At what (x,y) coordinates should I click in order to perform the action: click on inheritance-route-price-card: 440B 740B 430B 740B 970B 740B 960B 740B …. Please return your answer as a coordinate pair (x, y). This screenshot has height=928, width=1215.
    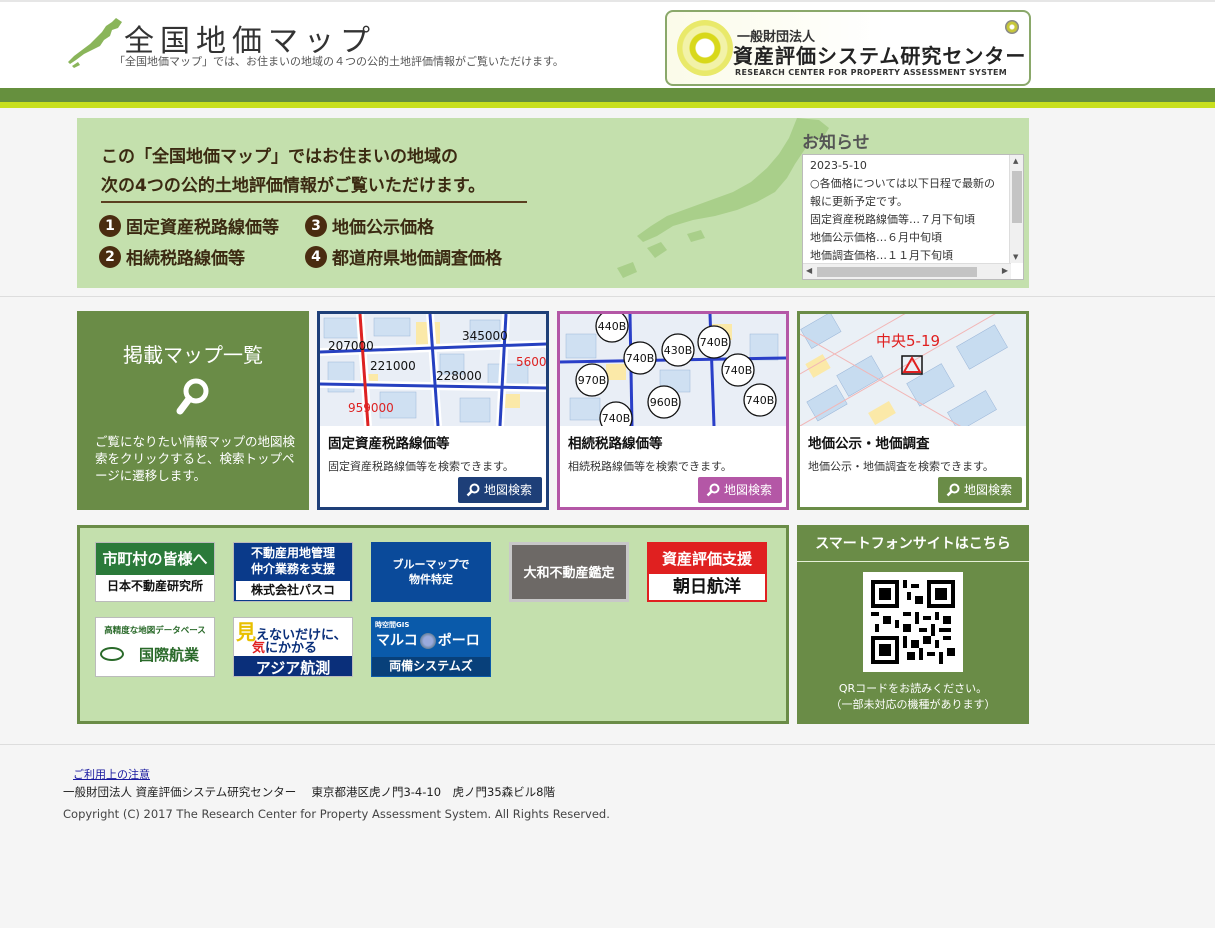
    Looking at the image, I should click on (673, 410).